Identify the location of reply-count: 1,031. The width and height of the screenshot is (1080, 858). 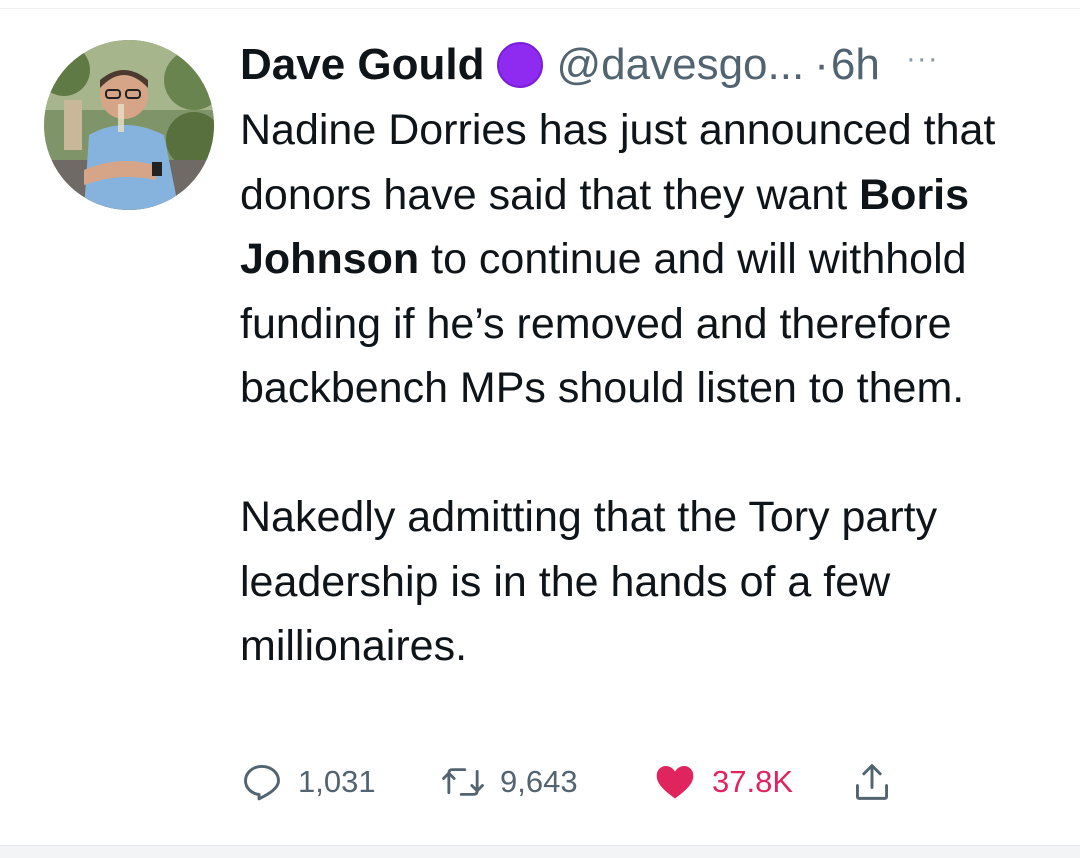
(337, 781).